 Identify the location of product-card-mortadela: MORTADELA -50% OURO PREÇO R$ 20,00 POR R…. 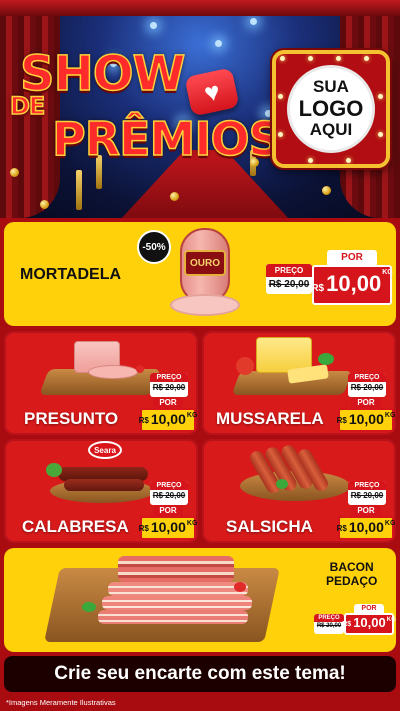
(200, 274).